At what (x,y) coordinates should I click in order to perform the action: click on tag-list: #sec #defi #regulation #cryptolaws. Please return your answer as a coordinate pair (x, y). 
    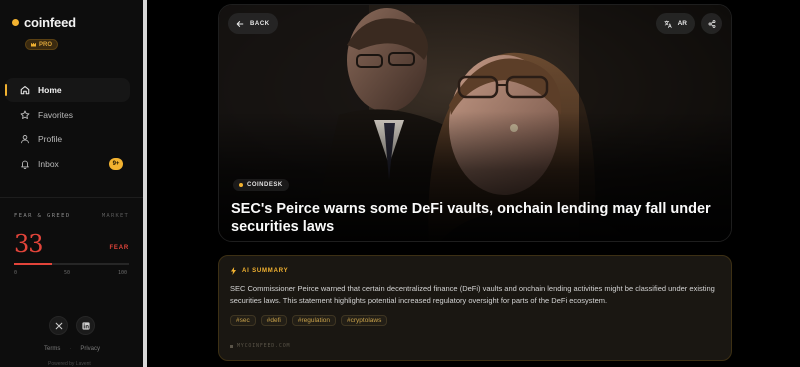
    Looking at the image, I should click on (309, 320).